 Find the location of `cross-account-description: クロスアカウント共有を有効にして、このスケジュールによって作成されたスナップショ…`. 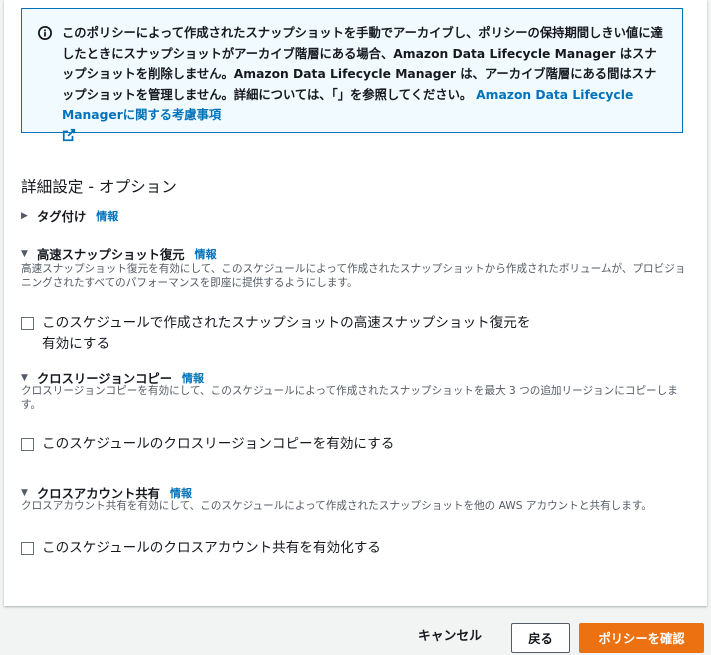

cross-account-description: クロスアカウント共有を有効にして、このスケジュールによって作成されたスナップショ… is located at coordinates (336, 506).